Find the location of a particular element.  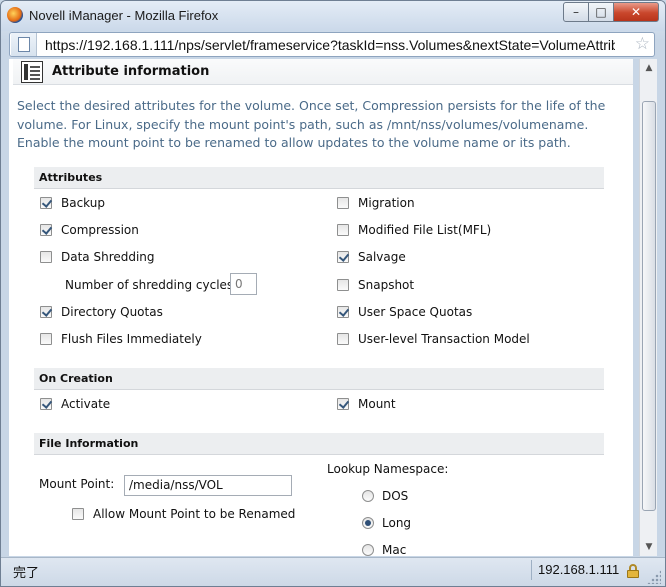

lock-icon is located at coordinates (633, 571).